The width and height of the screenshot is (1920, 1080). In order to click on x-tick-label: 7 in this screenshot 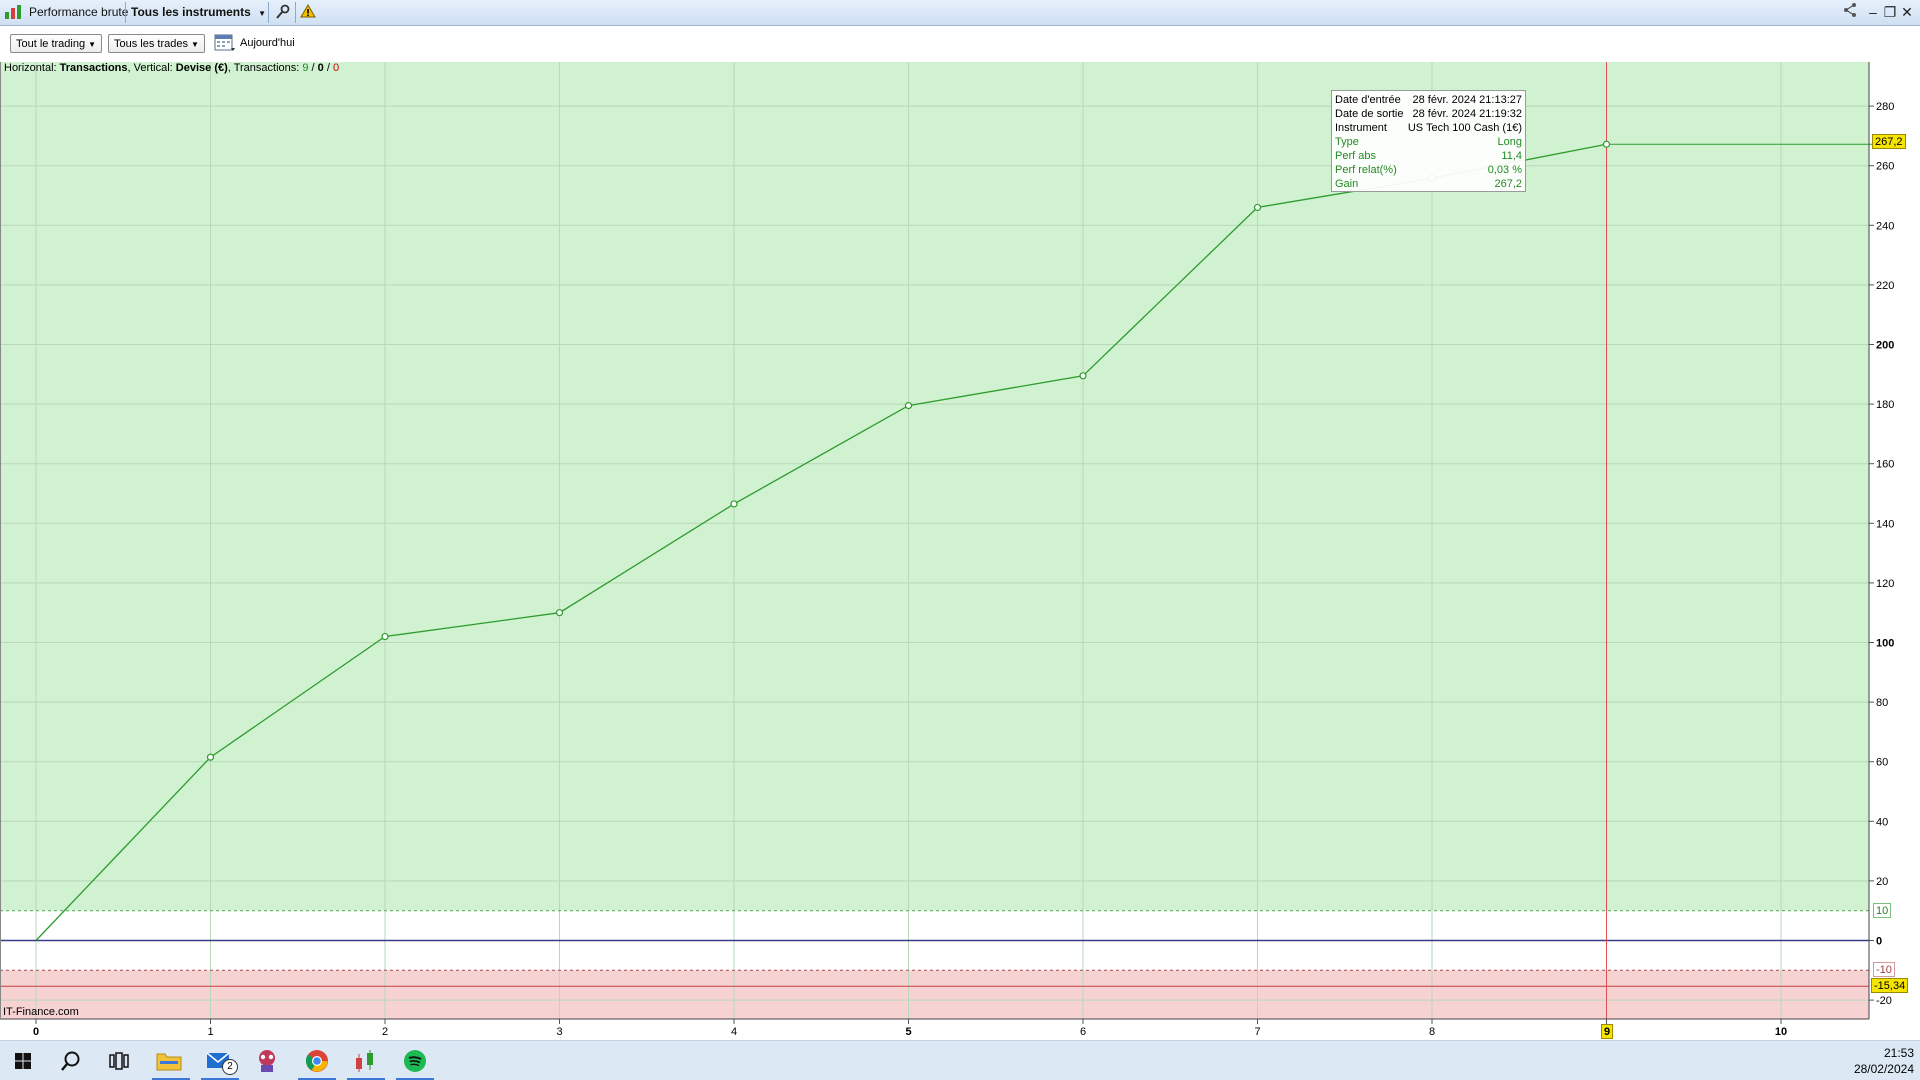, I will do `click(1257, 1032)`.